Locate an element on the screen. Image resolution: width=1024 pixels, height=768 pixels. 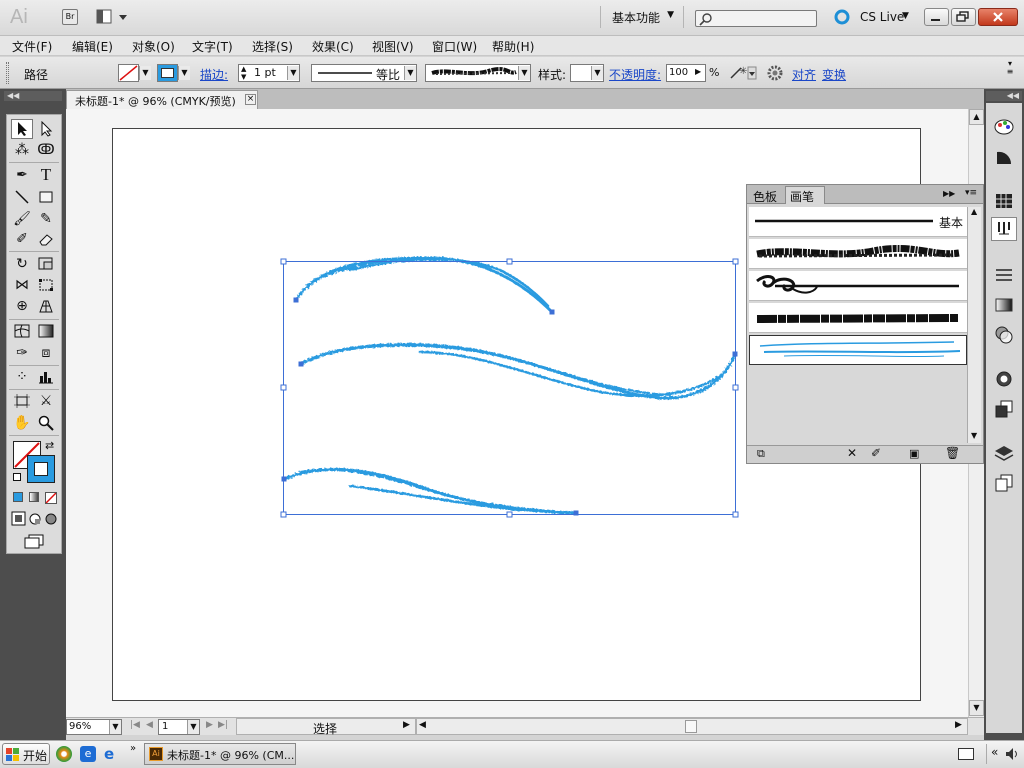
brush-item-blue-selected is located at coordinates (858, 350).